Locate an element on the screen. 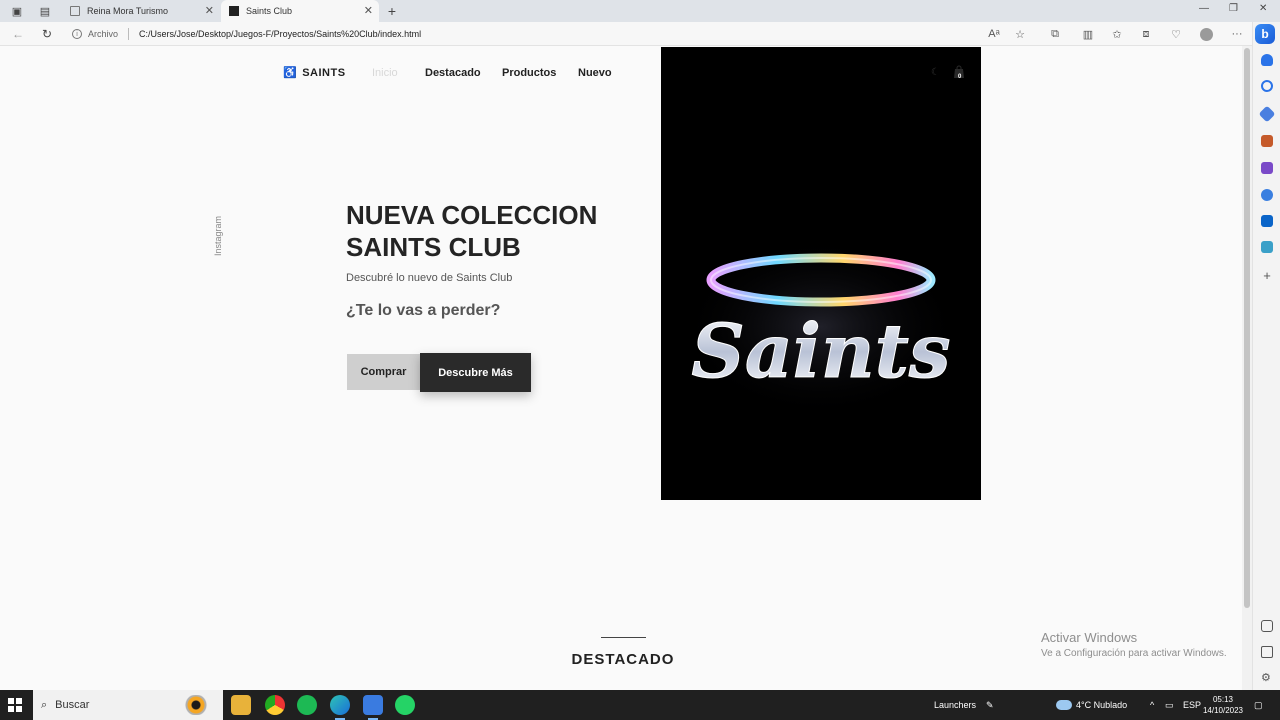 This screenshot has width=1280, height=720. spotify-icon is located at coordinates (307, 705).